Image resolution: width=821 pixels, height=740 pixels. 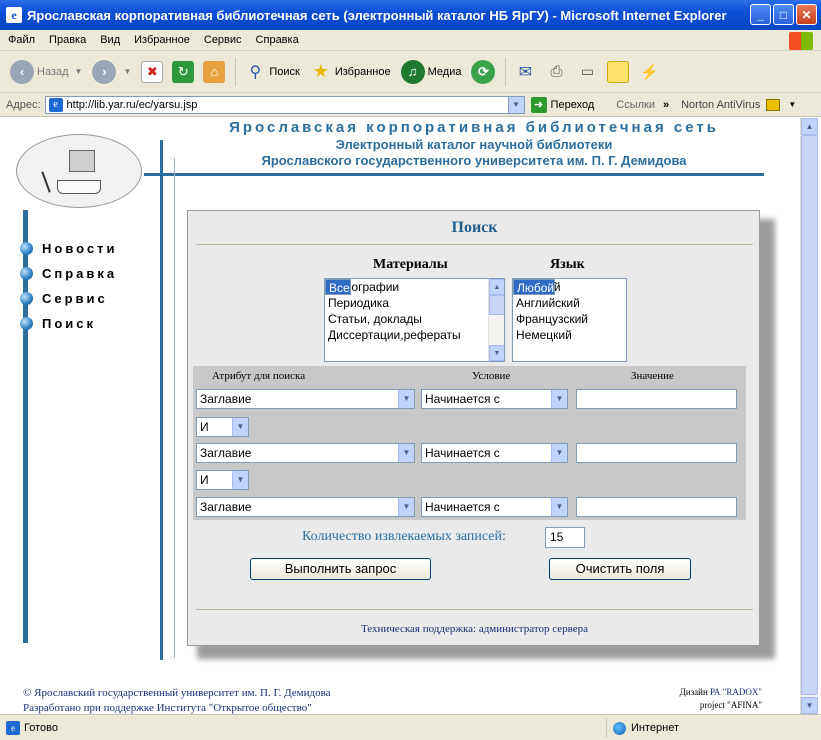 I want to click on links-label: Ссылки, so click(x=635, y=105).